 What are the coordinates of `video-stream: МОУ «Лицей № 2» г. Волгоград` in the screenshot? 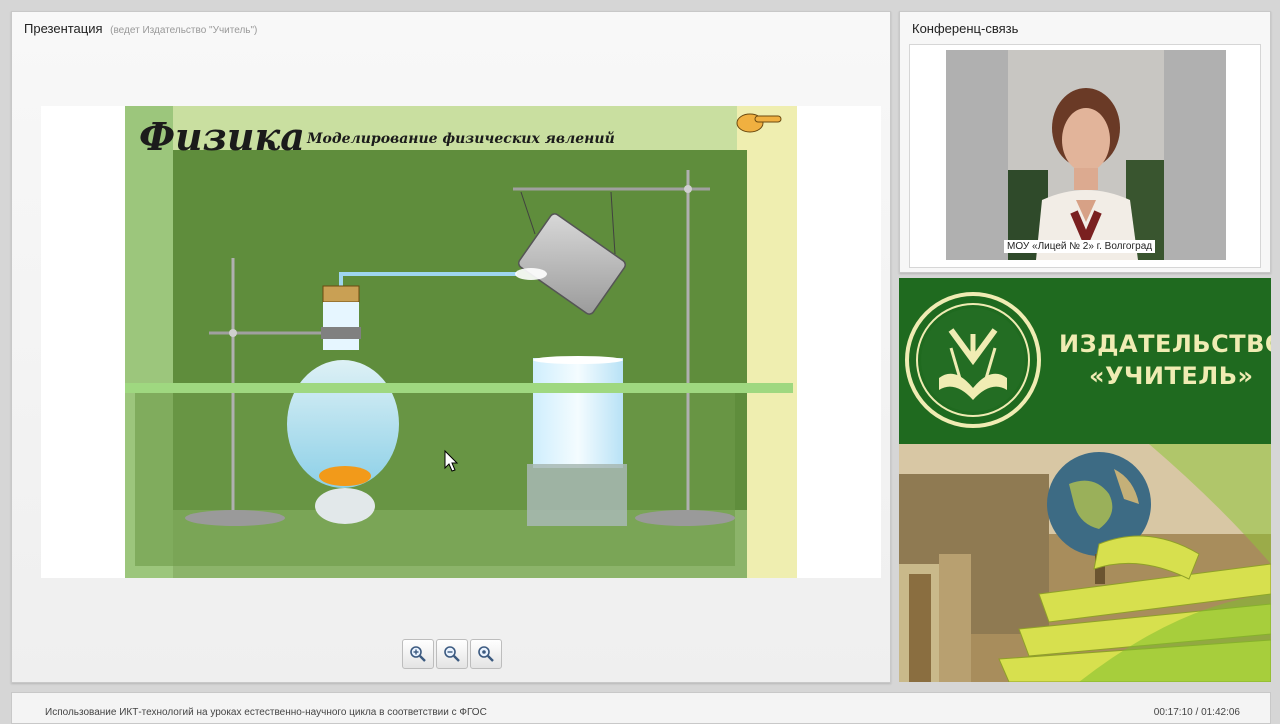 It's located at (1086, 155).